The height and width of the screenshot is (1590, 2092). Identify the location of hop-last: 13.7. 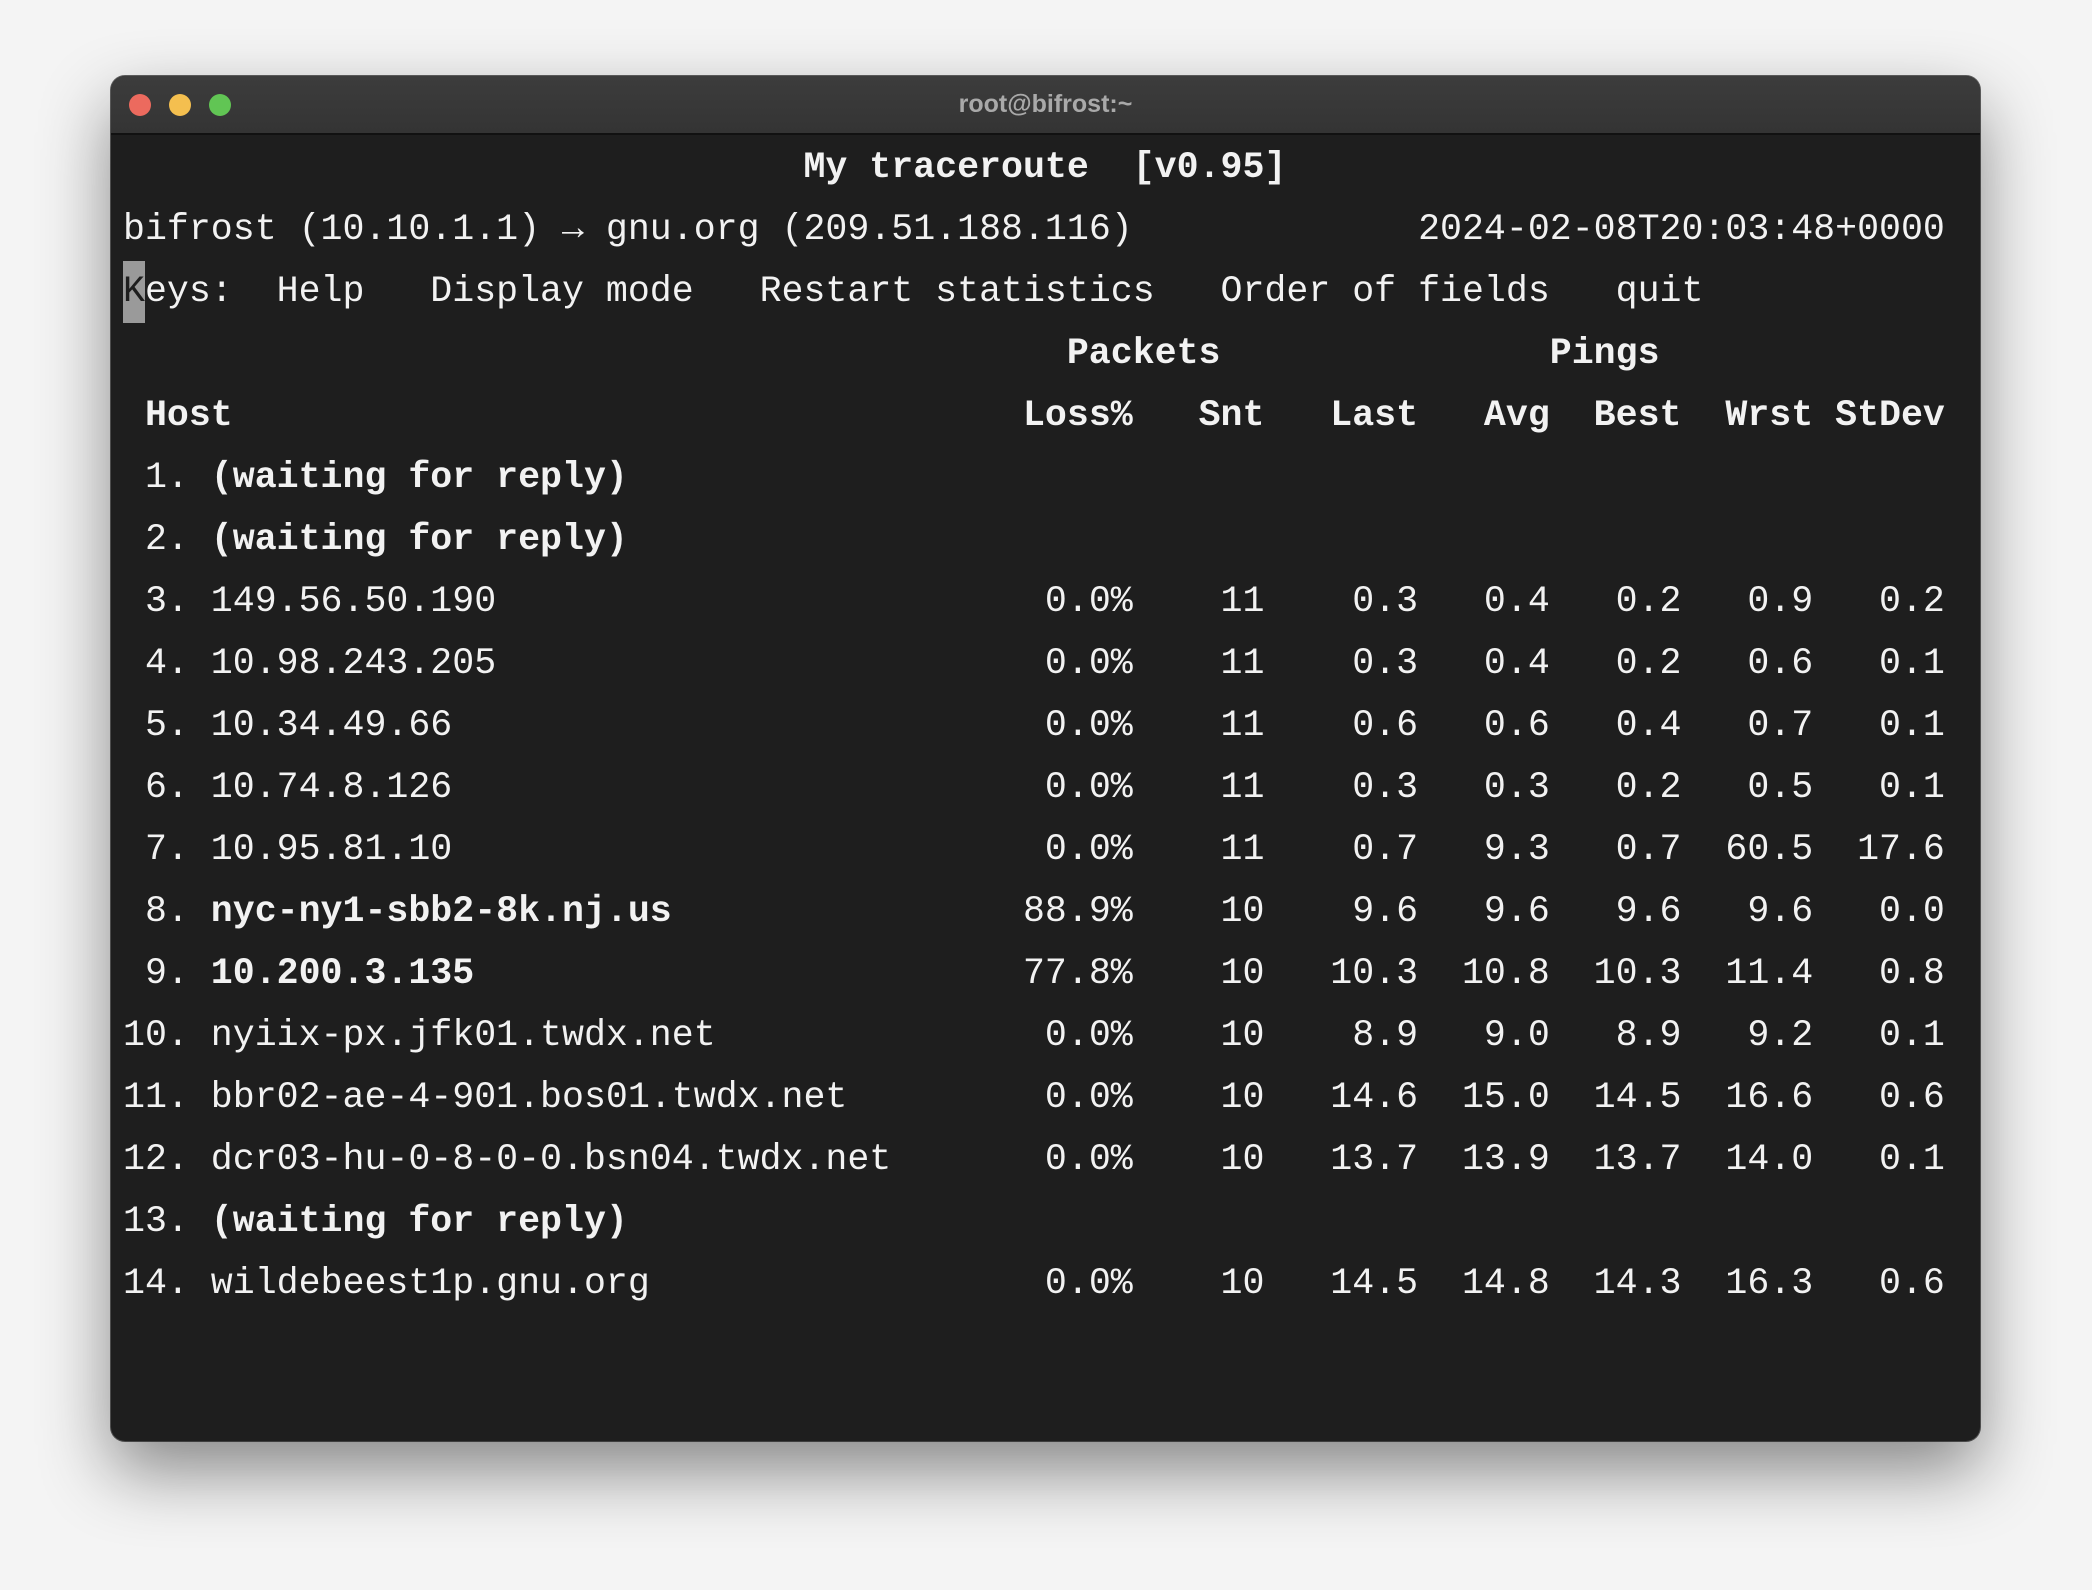
(1374, 1159).